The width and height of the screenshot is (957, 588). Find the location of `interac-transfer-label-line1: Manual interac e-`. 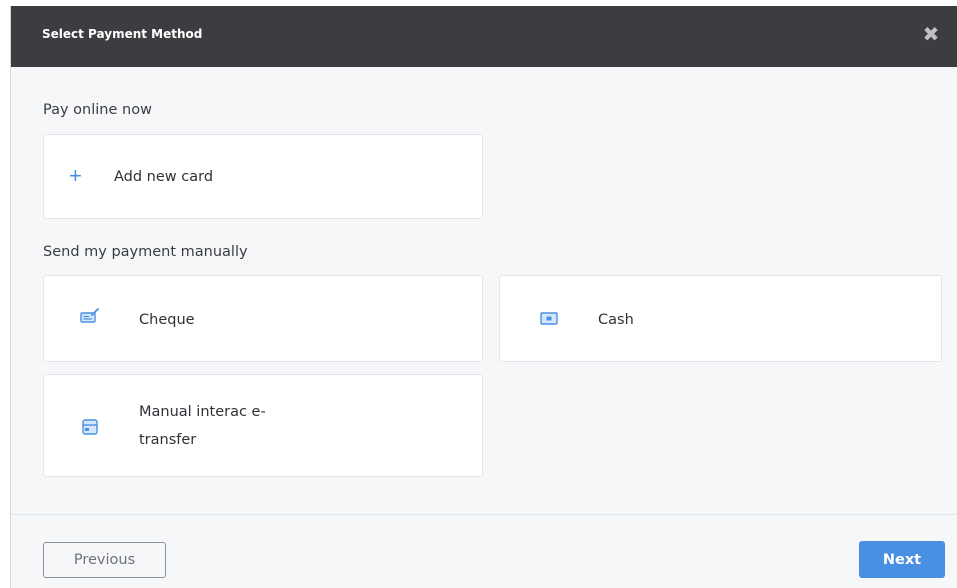

interac-transfer-label-line1: Manual interac e- is located at coordinates (202, 412).